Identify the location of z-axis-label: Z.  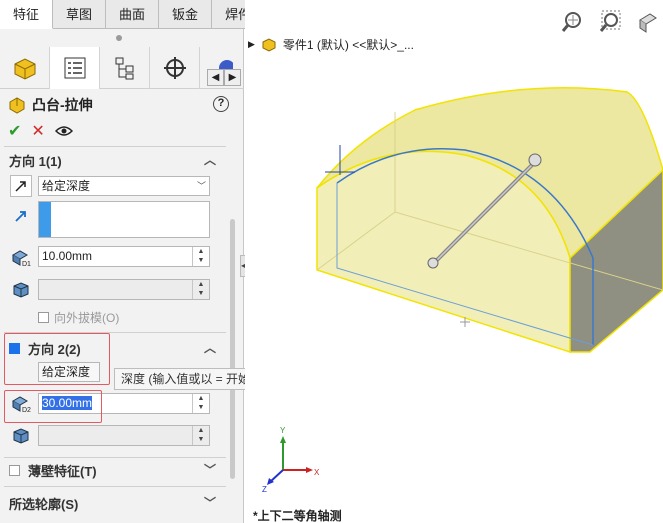
(264, 489).